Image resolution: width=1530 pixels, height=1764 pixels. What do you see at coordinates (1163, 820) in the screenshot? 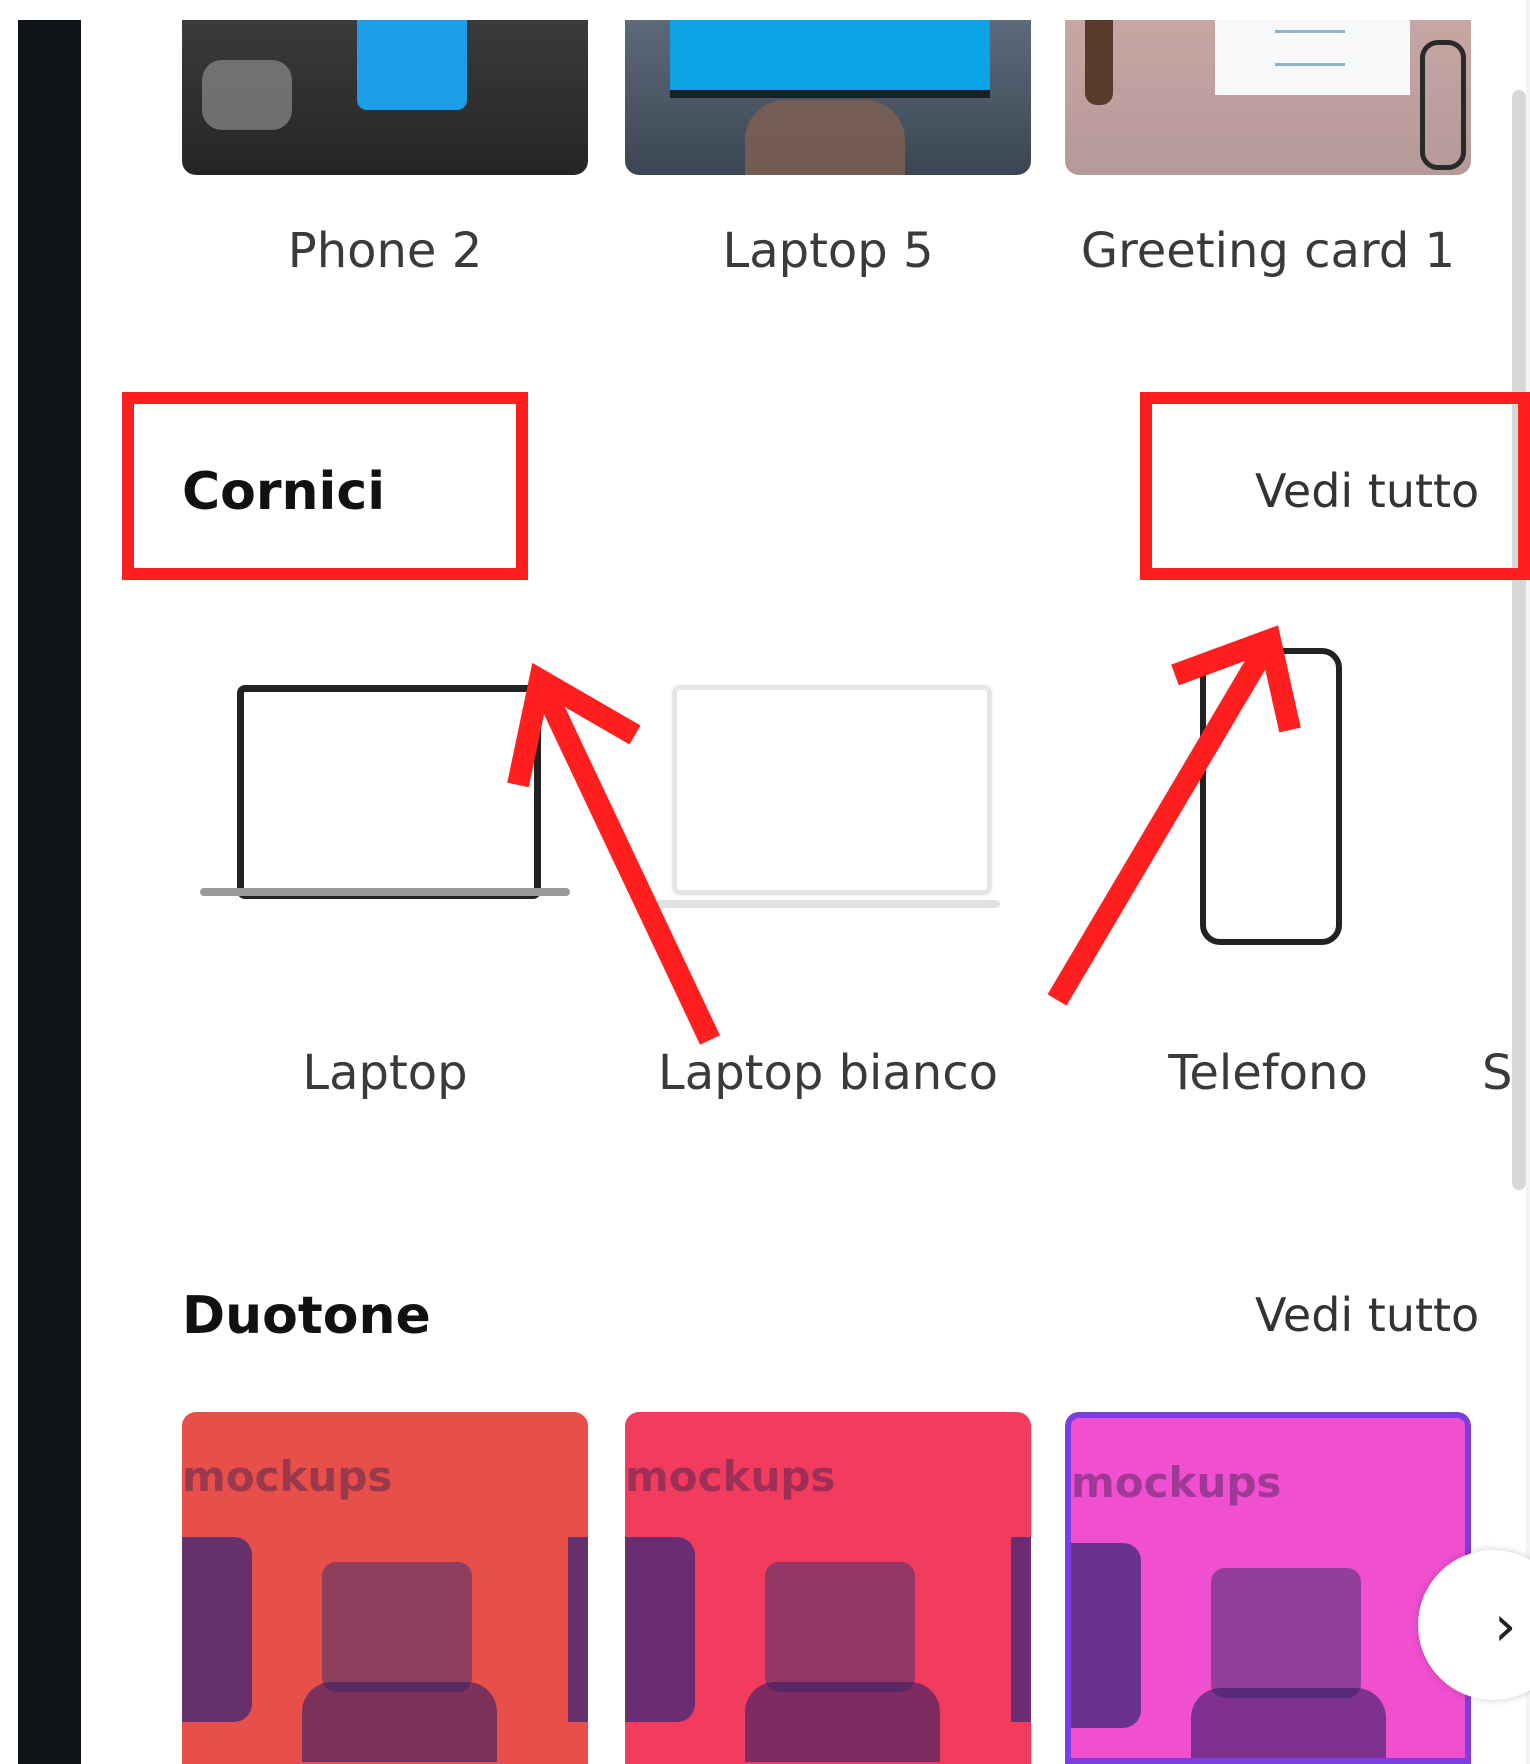
I see `arrow-to-vedi-tutto` at bounding box center [1163, 820].